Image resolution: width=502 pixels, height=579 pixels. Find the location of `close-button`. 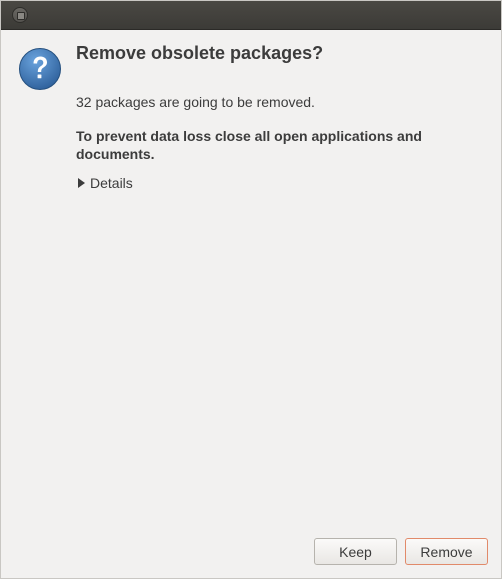

close-button is located at coordinates (20, 15).